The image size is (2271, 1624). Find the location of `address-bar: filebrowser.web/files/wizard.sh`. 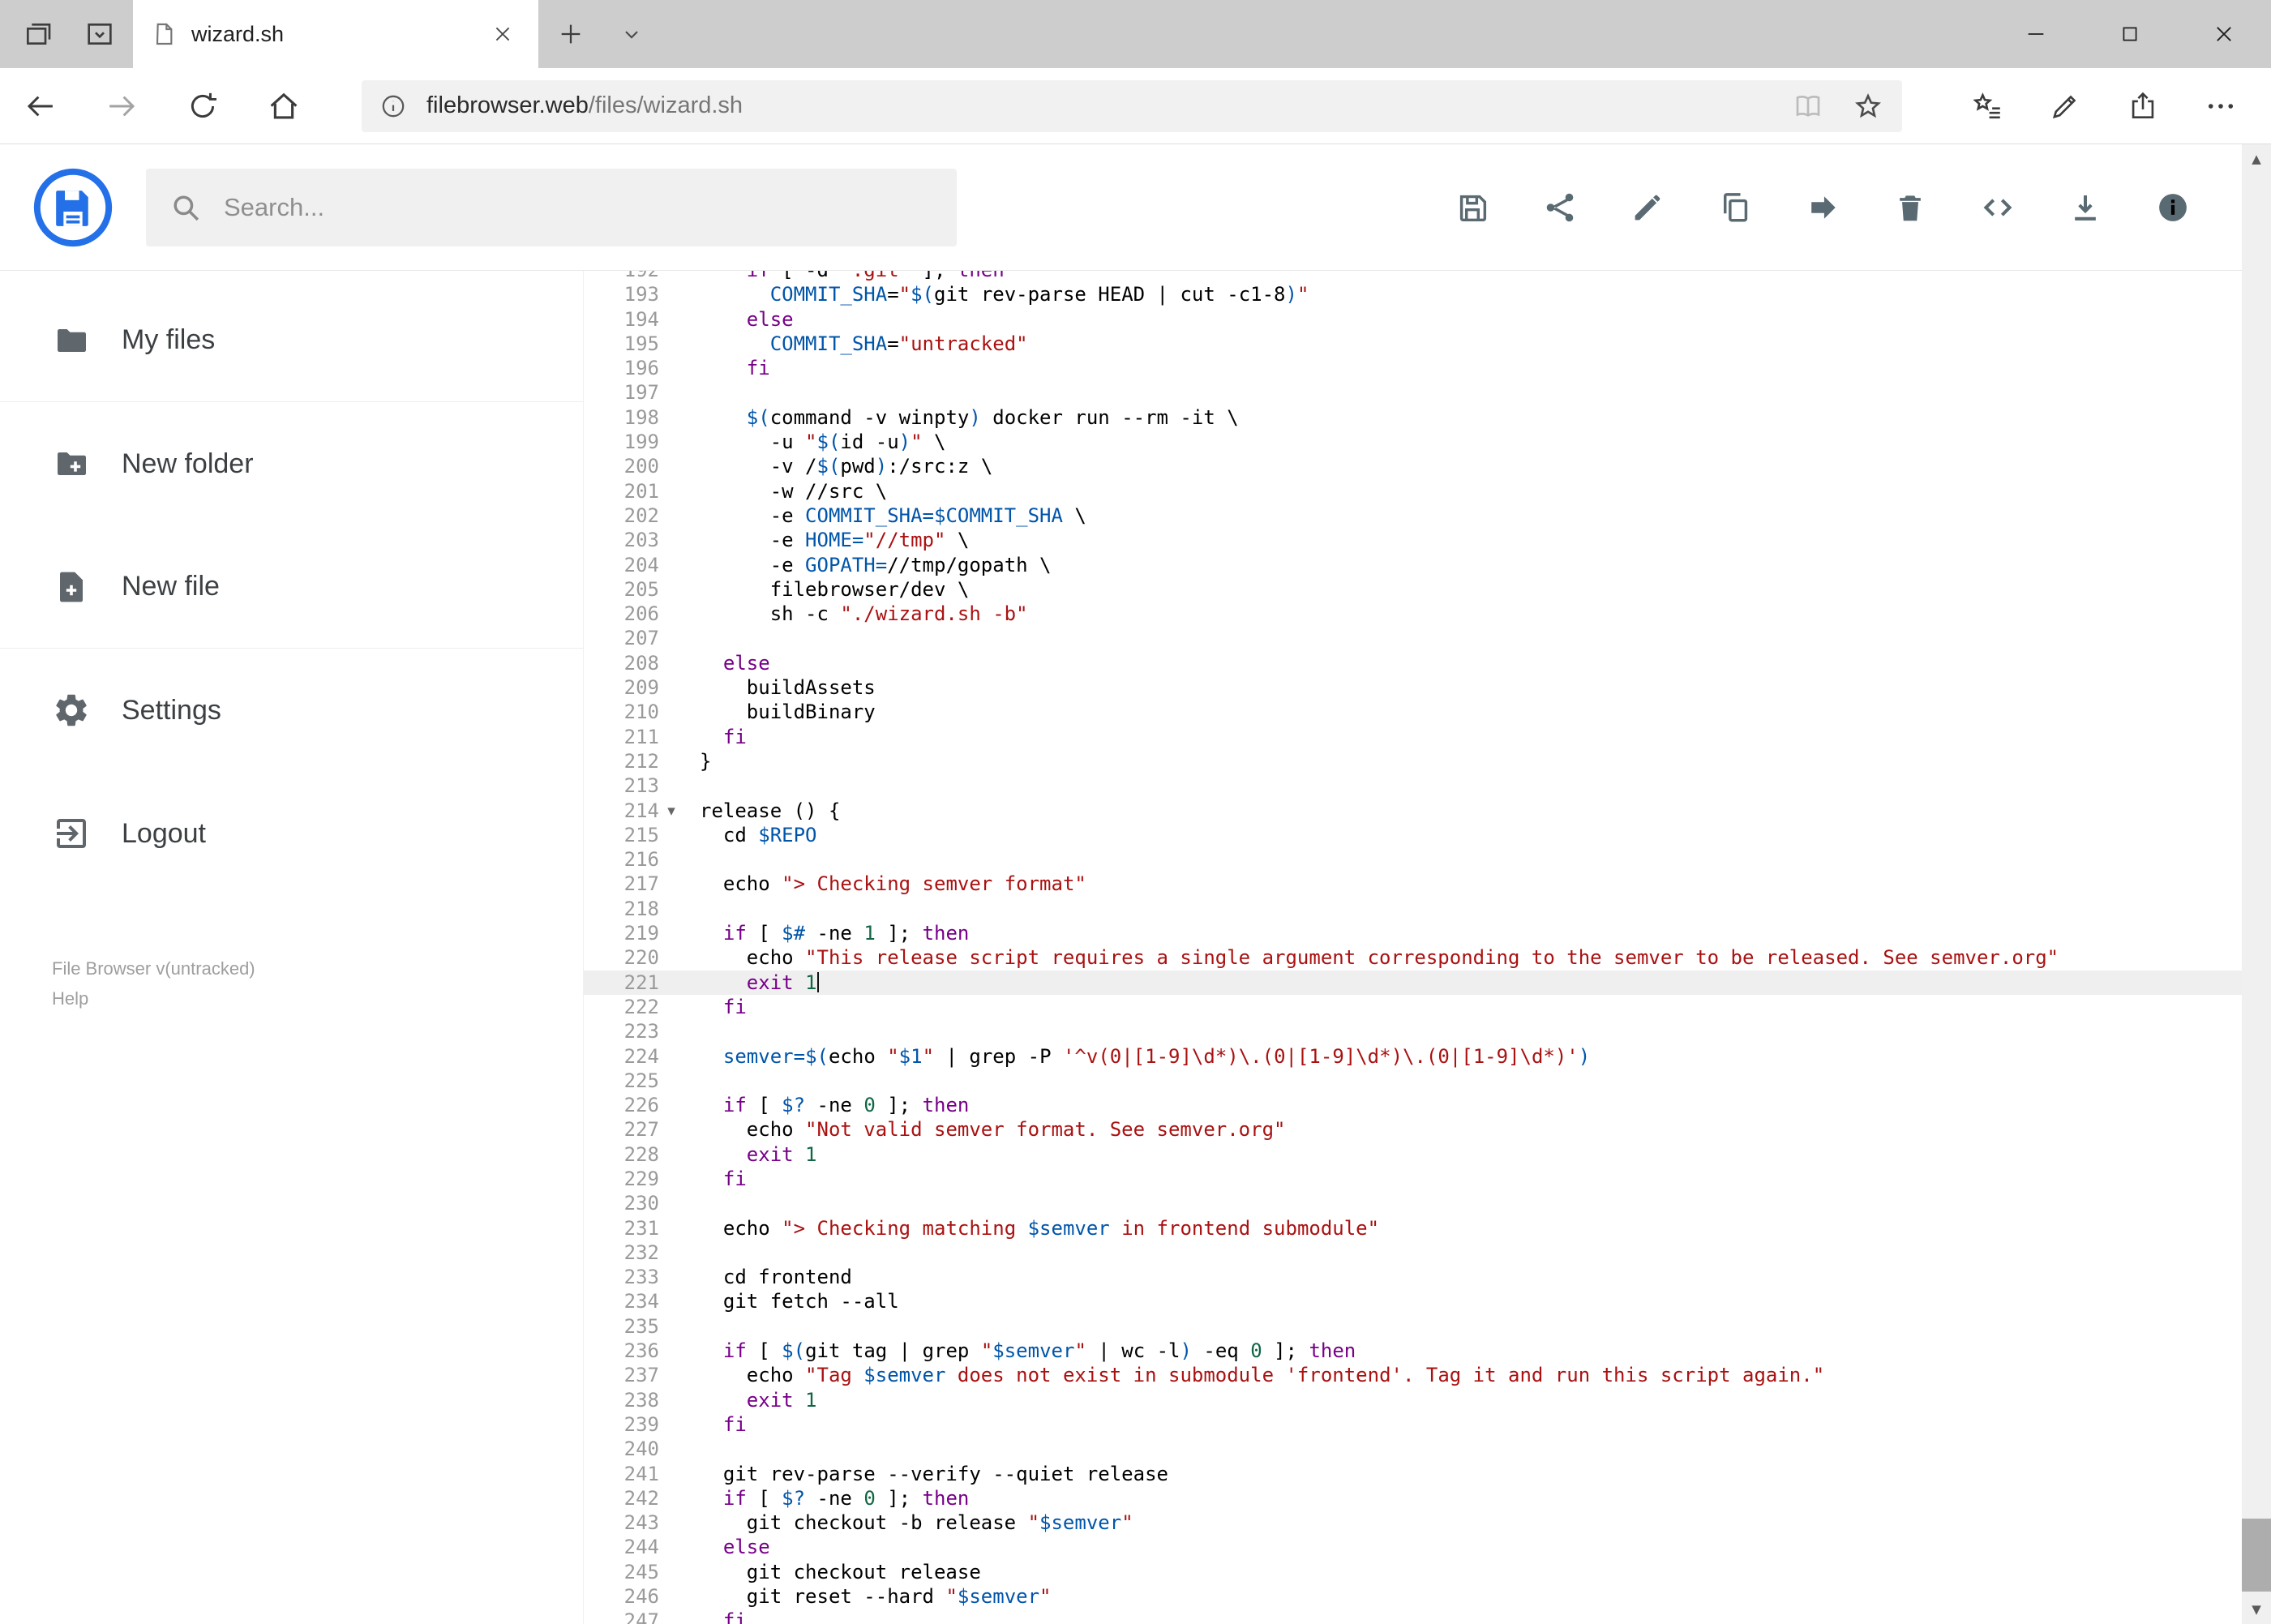

address-bar: filebrowser.web/files/wizard.sh is located at coordinates (1132, 106).